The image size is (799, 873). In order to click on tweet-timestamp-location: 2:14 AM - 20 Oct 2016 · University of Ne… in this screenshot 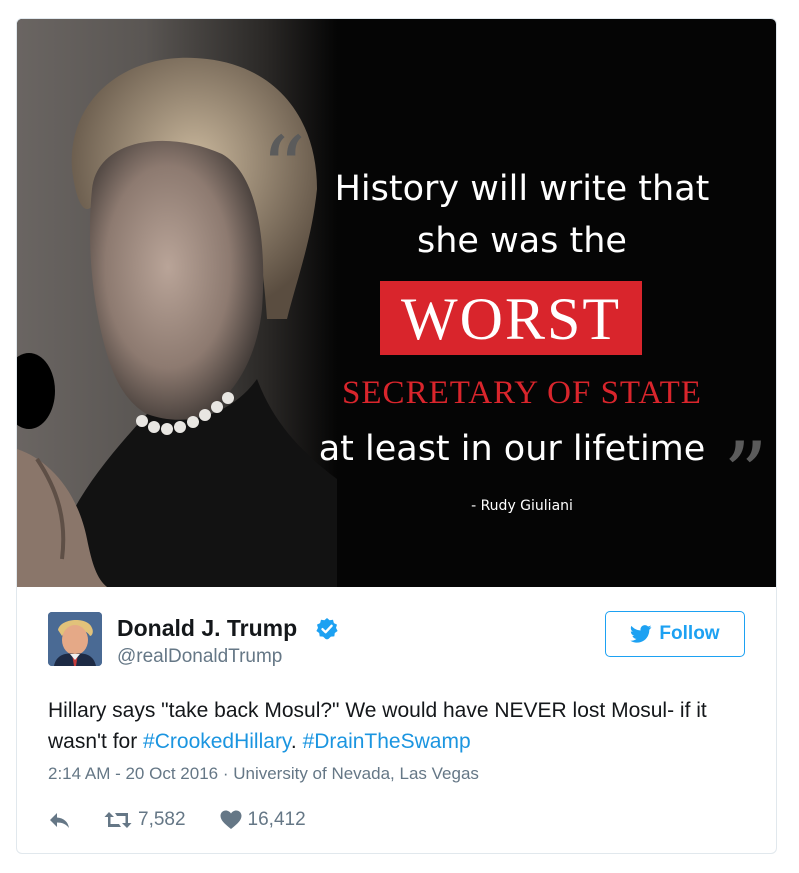, I will do `click(263, 774)`.